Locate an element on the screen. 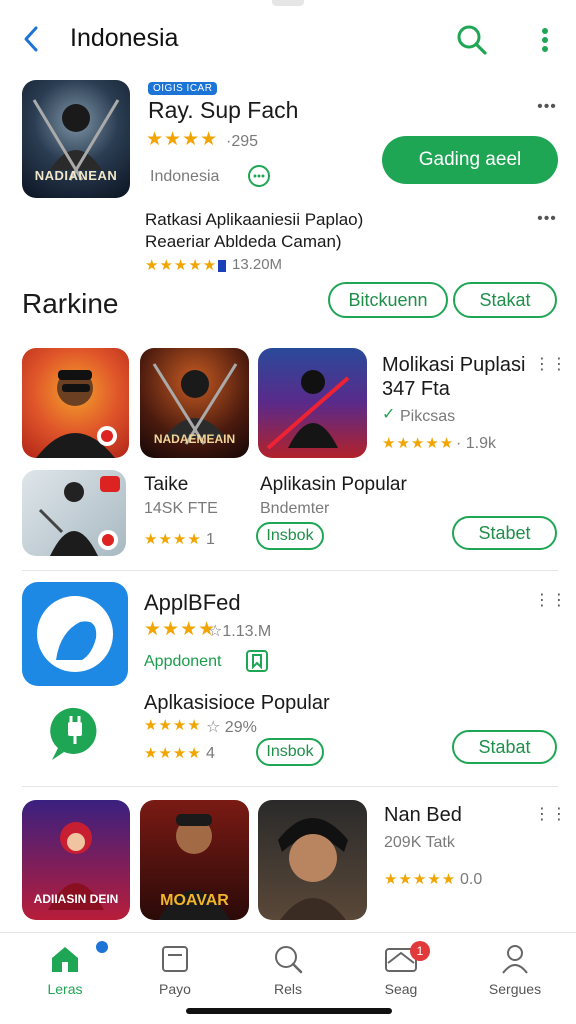 Image resolution: width=576 pixels, height=1024 pixels. app-block-stars: ★★★★ is located at coordinates (180, 629).